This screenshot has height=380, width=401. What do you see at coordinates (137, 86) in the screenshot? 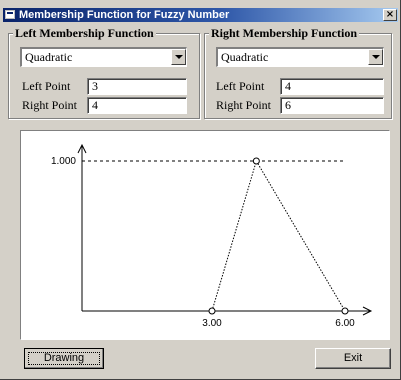
I see `left-left-point-input: 3` at bounding box center [137, 86].